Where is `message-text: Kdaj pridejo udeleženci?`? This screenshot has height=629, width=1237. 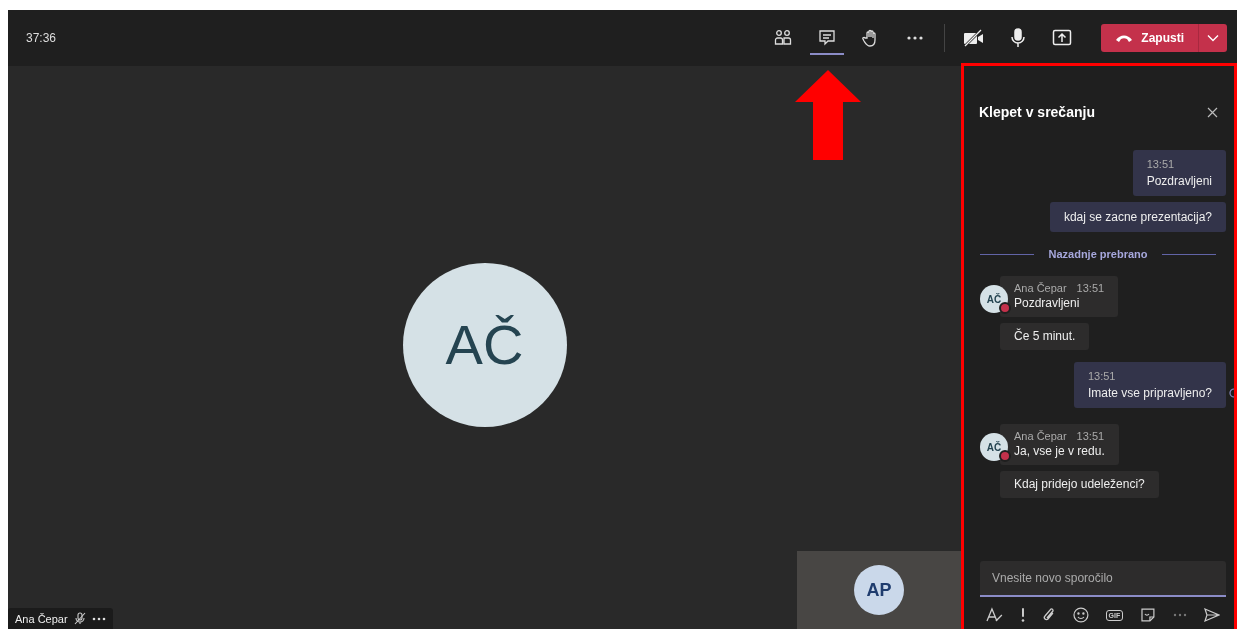 message-text: Kdaj pridejo udeleženci? is located at coordinates (1079, 484).